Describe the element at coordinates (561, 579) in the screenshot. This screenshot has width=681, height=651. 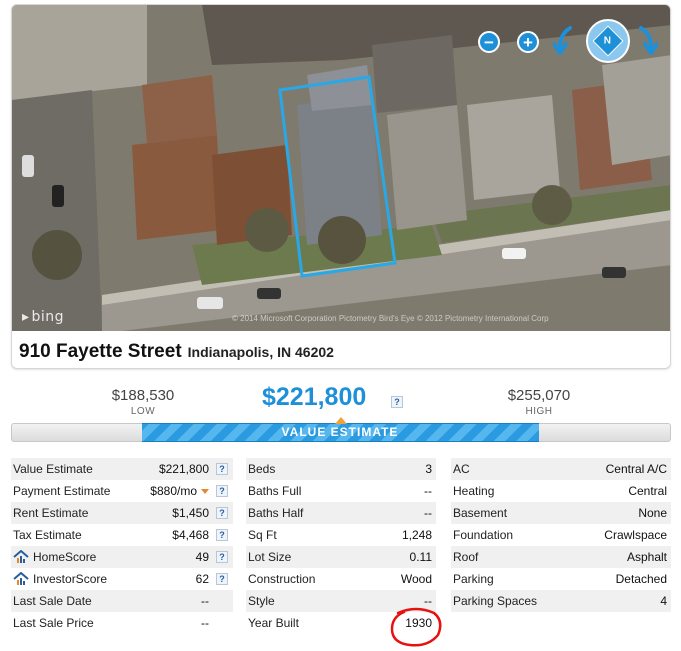
I see `table-row: Parking Detached` at that location.